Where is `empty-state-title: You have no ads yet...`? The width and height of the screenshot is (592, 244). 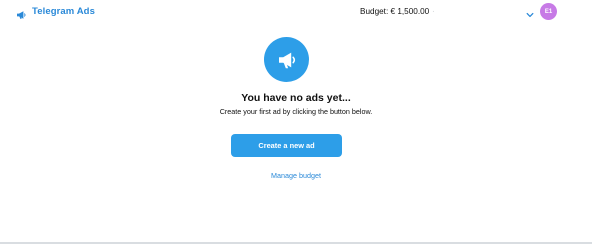
empty-state-title: You have no ads yet... is located at coordinates (296, 98).